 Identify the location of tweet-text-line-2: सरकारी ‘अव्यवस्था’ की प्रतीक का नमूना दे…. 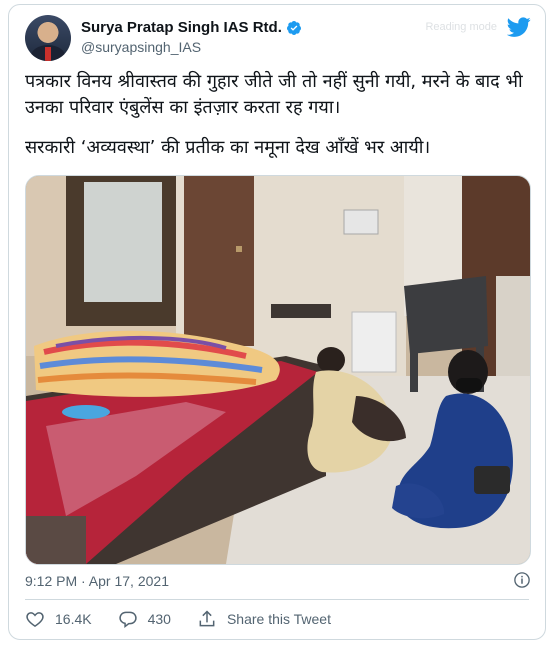
(228, 147).